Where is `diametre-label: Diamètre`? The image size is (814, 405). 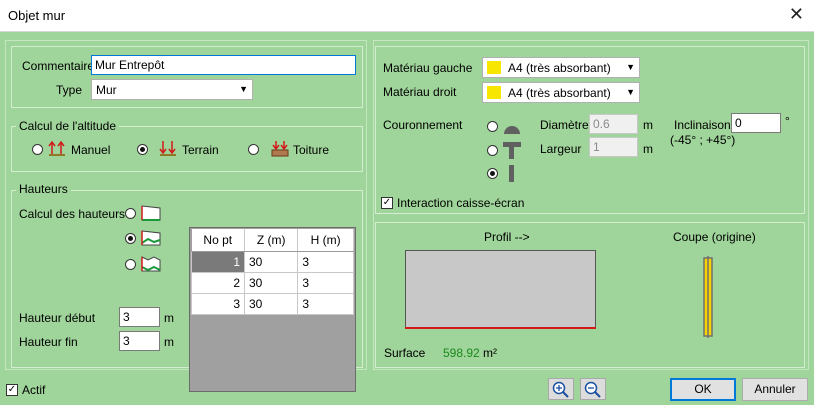
diametre-label: Diamètre is located at coordinates (564, 125).